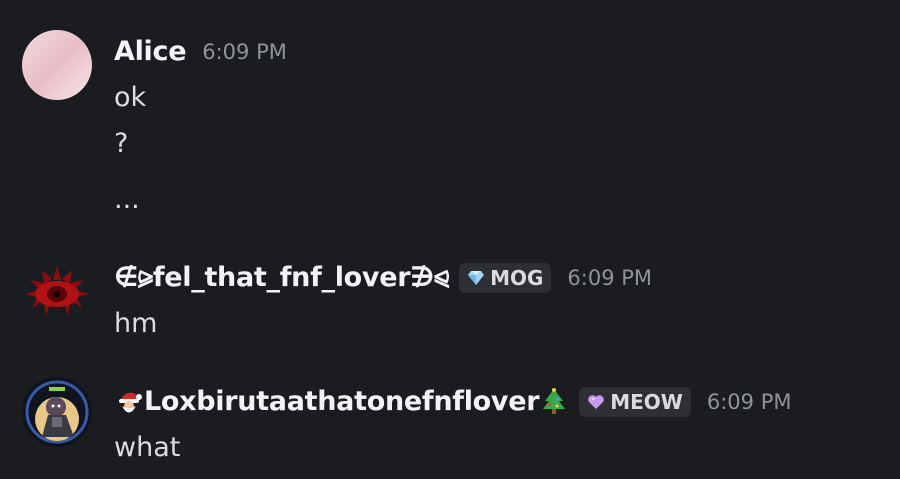 This screenshot has height=479, width=900. I want to click on christmas-tree-icon, so click(554, 402).